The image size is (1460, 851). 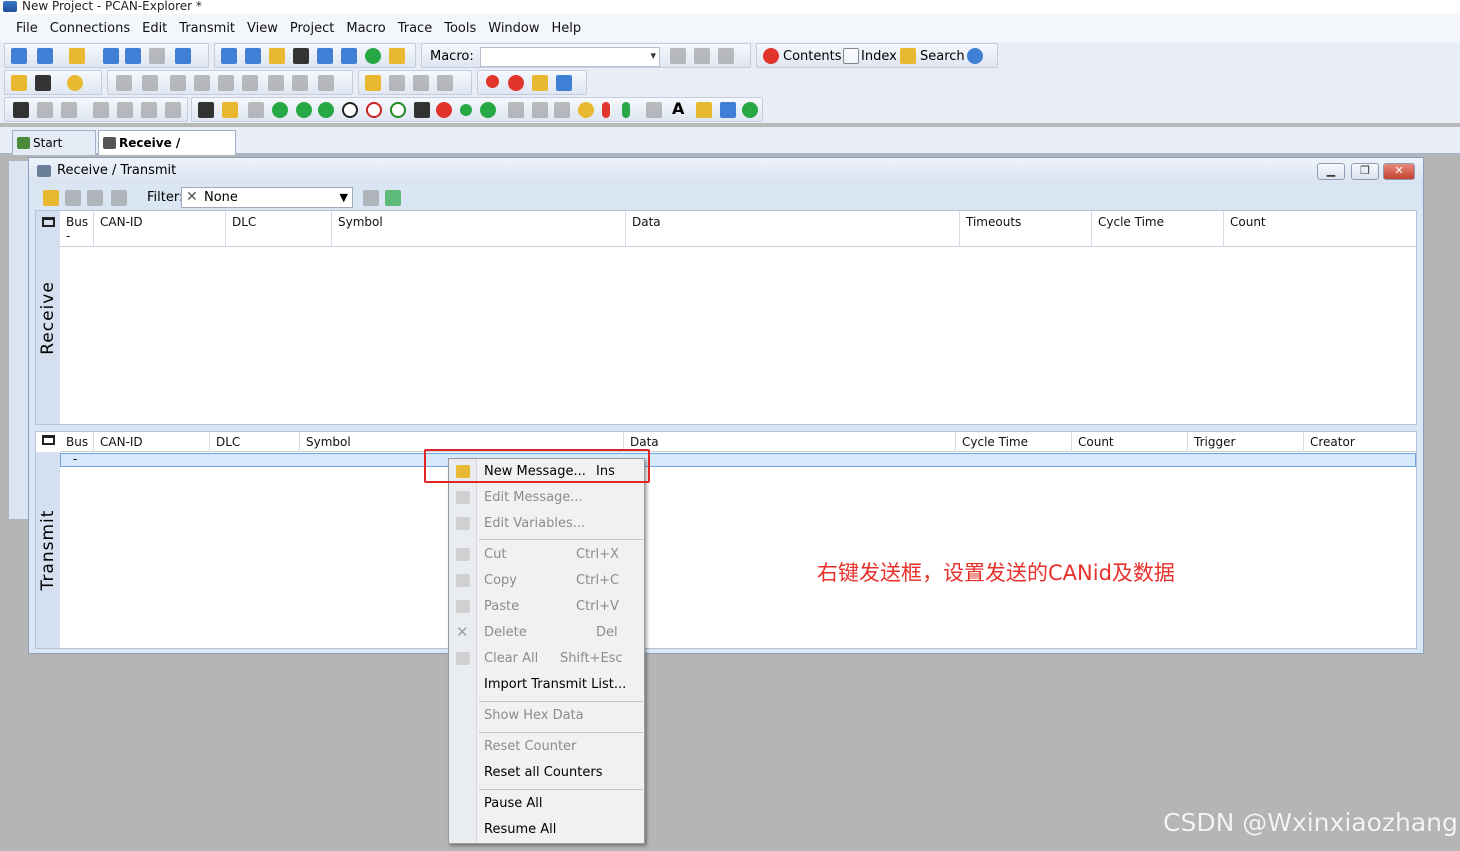 What do you see at coordinates (654, 110) in the screenshot?
I see `note-icon` at bounding box center [654, 110].